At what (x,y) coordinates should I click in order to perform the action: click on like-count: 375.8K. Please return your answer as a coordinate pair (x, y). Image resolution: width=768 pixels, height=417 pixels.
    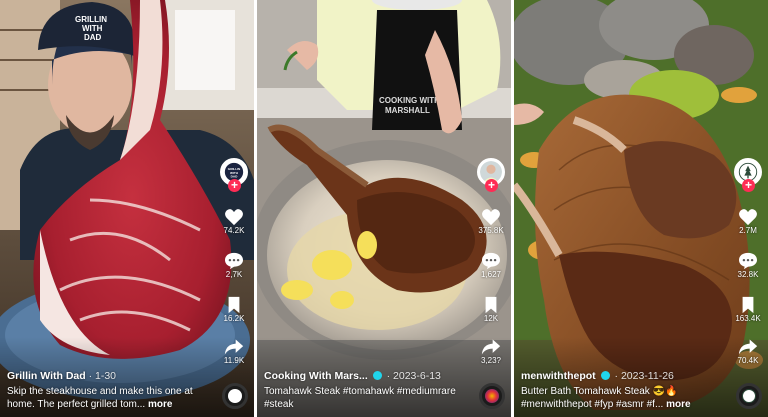
    Looking at the image, I should click on (491, 230).